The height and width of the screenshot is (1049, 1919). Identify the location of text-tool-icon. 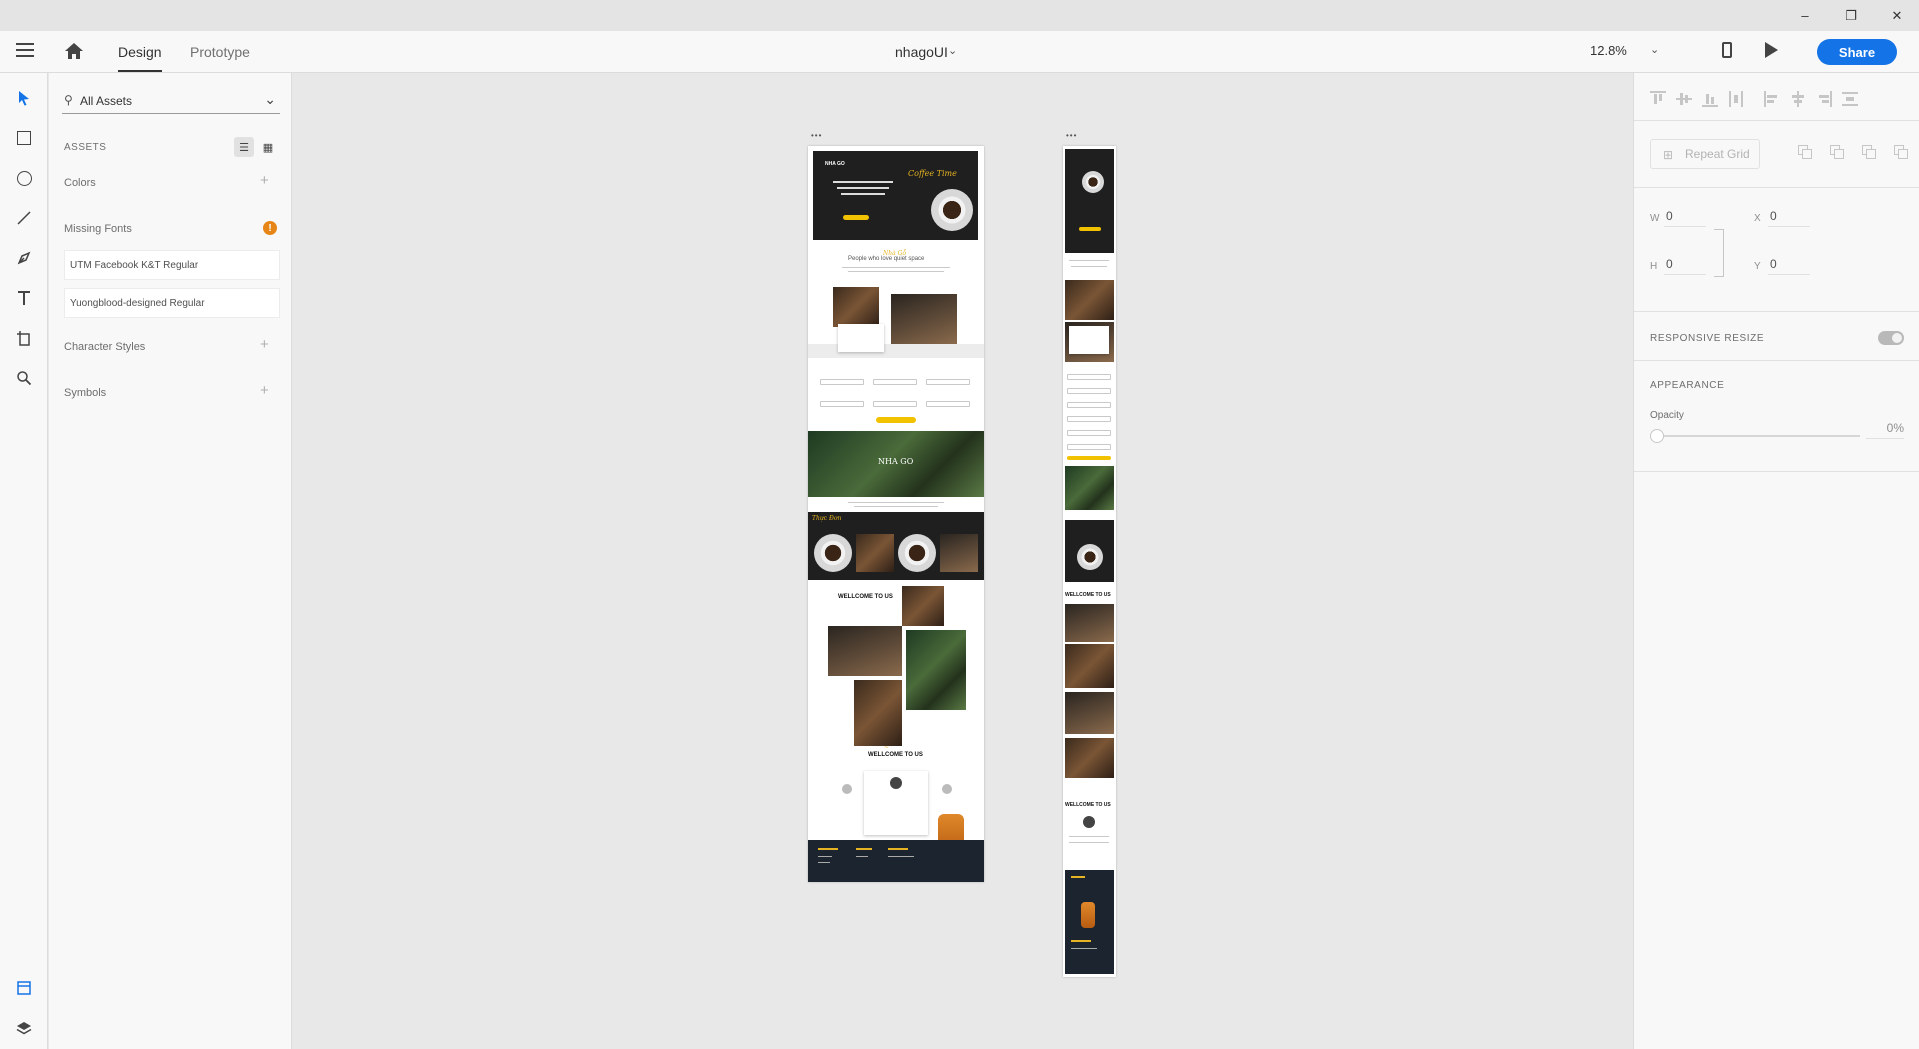
(24, 298).